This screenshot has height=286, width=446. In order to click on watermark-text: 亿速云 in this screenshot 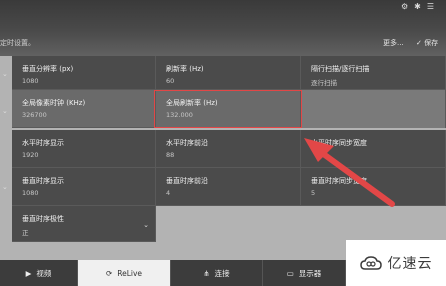, I will do `click(410, 264)`.